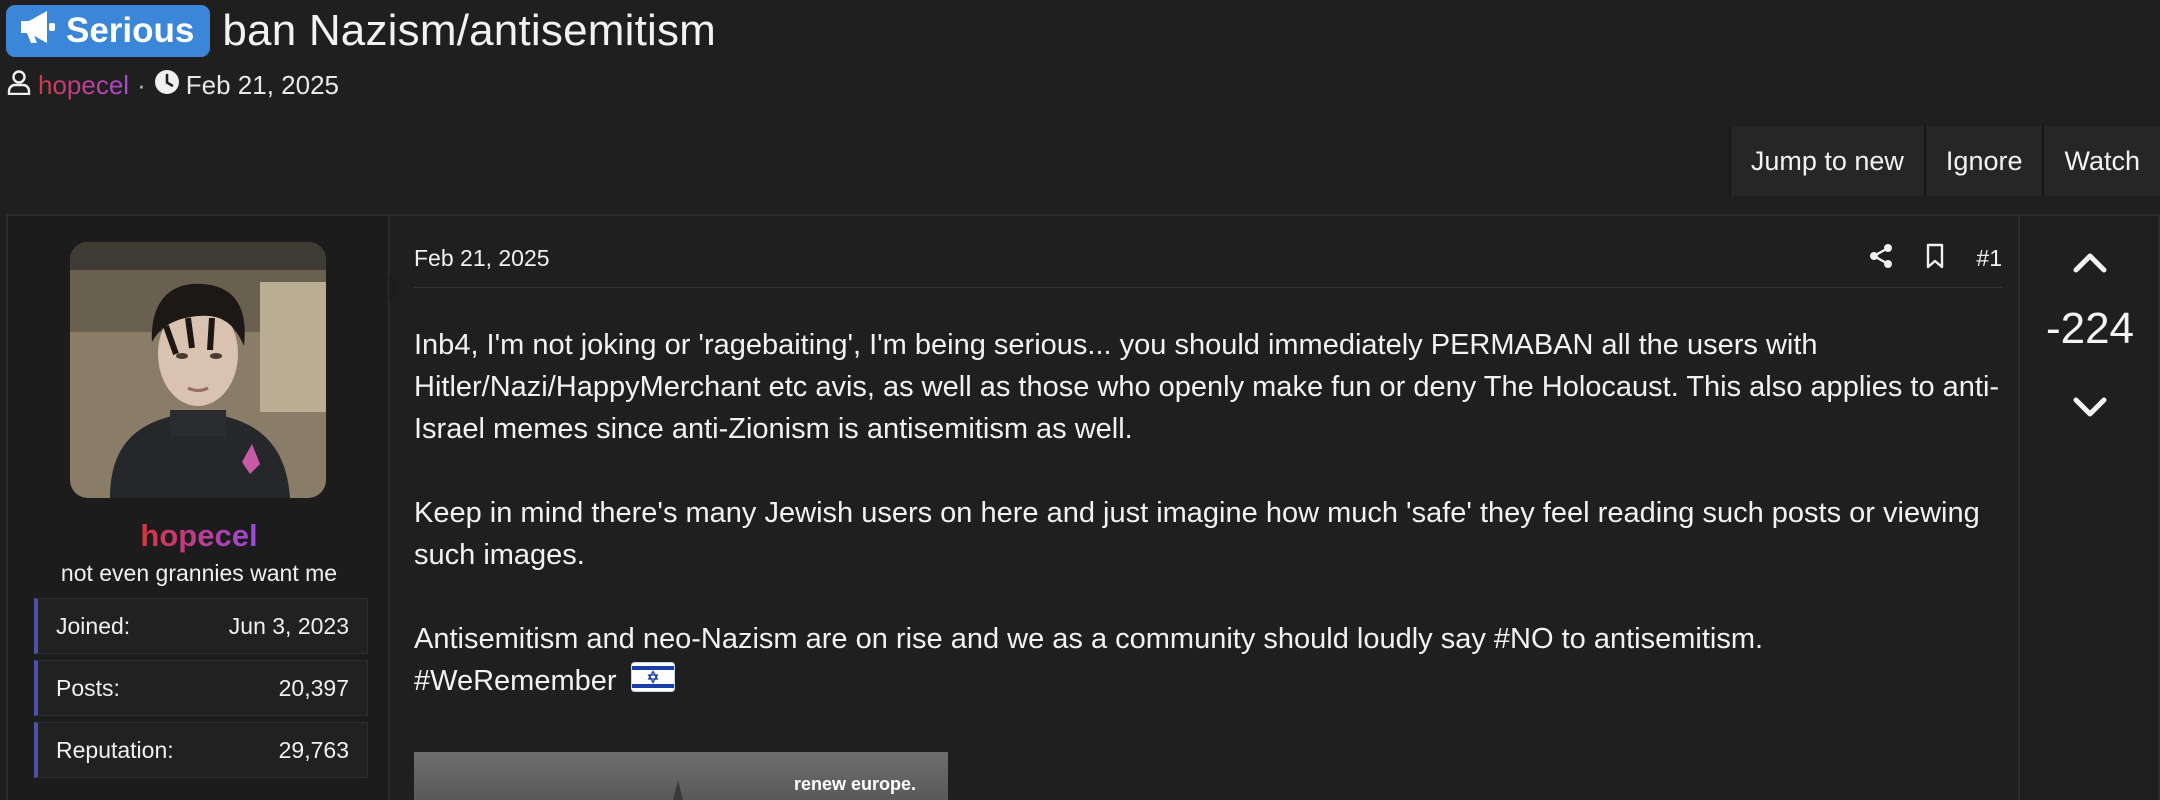  I want to click on stat-label: Reputation:, so click(115, 749).